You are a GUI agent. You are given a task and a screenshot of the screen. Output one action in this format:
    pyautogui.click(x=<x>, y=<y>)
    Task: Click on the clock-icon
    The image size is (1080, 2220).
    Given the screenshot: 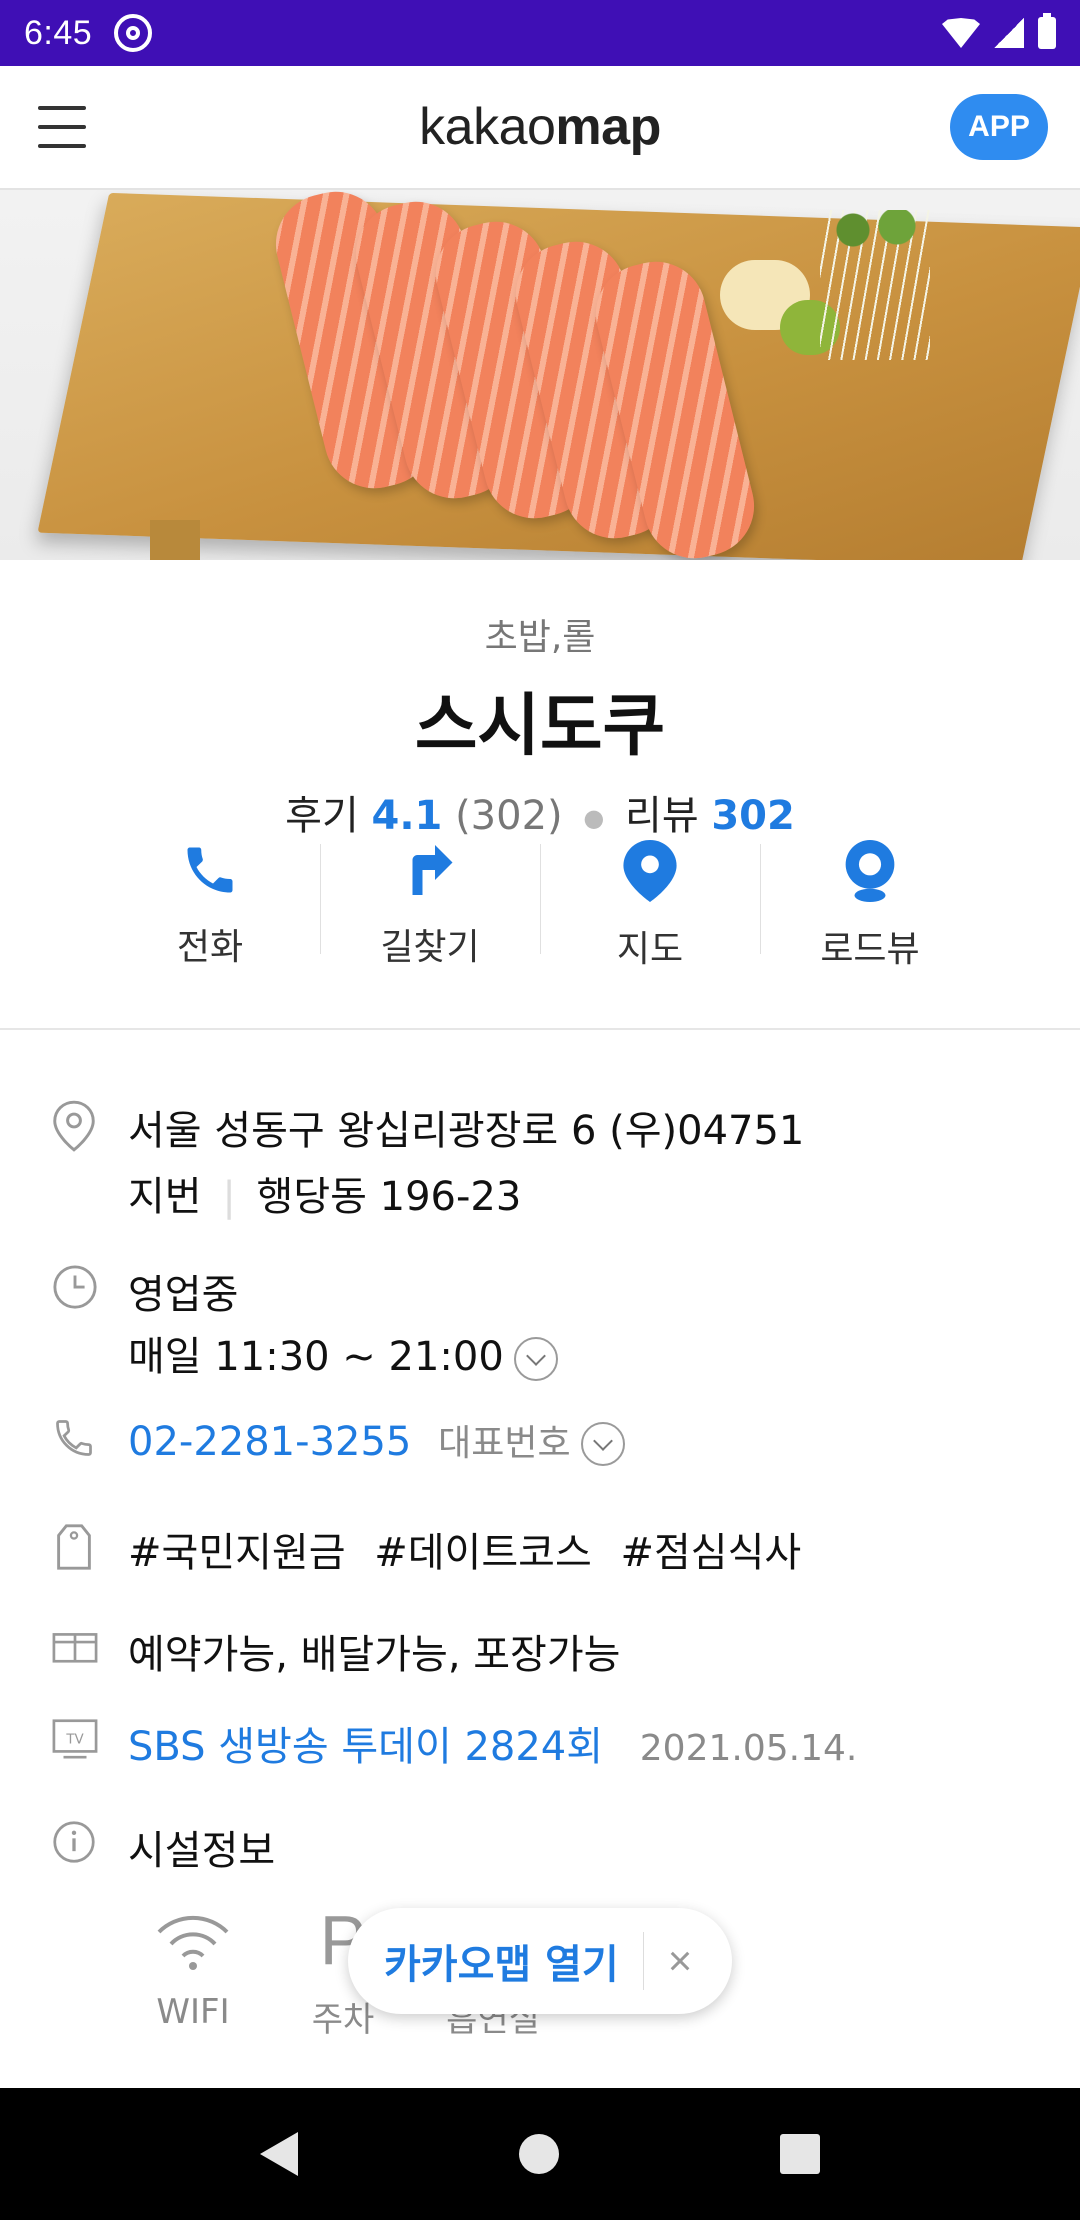 What is the action you would take?
    pyautogui.click(x=76, y=1288)
    